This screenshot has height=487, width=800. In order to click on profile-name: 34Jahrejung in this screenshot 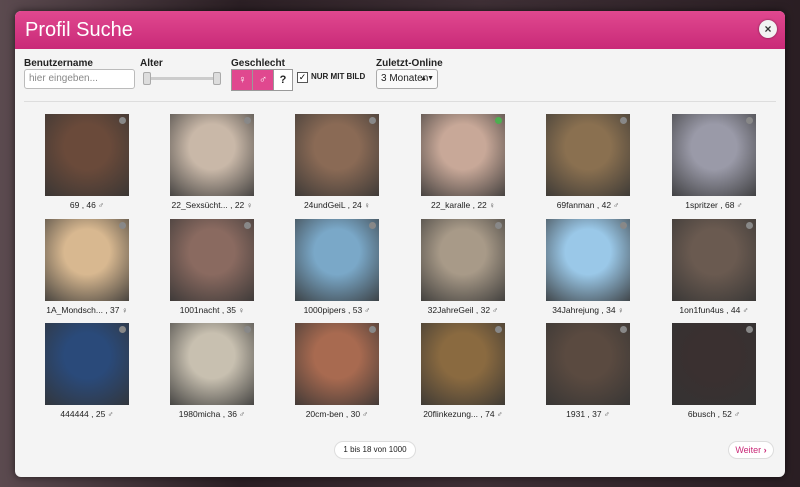, I will do `click(575, 310)`.